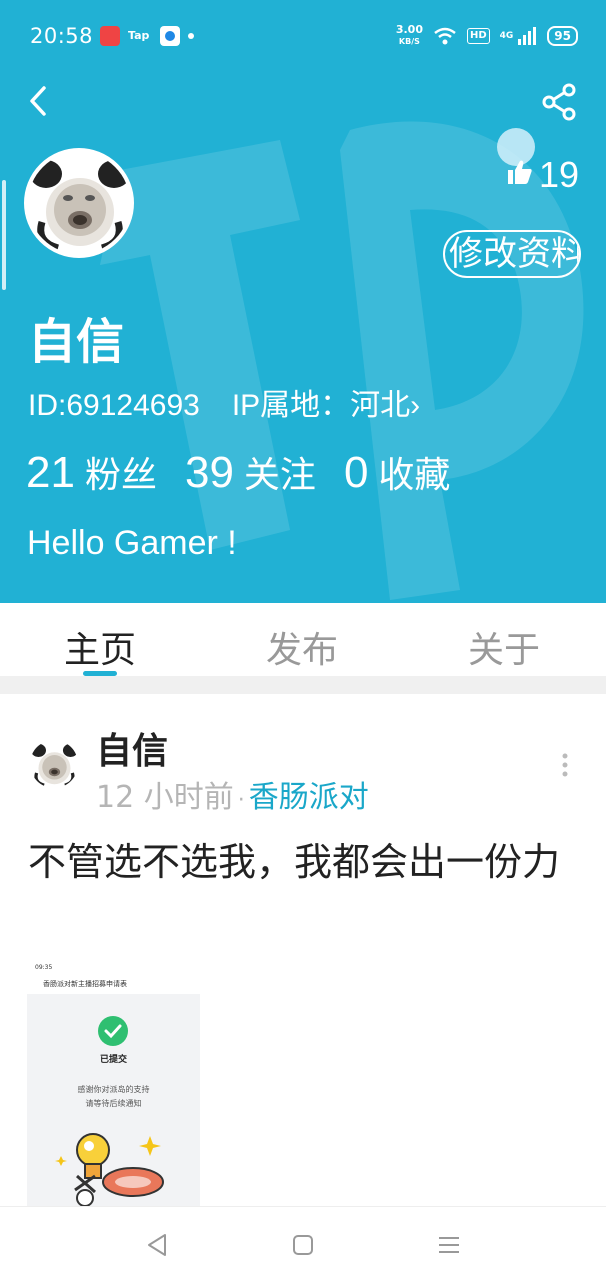 The height and width of the screenshot is (1280, 606). Describe the element at coordinates (512, 254) in the screenshot. I see `edit-profile-button: 修改资料` at that location.